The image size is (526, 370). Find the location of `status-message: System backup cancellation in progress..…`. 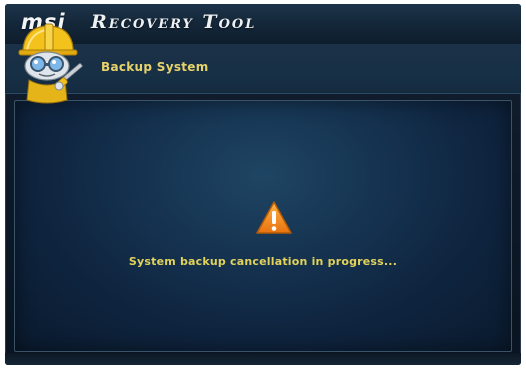

status-message: System backup cancellation in progress..… is located at coordinates (263, 261).